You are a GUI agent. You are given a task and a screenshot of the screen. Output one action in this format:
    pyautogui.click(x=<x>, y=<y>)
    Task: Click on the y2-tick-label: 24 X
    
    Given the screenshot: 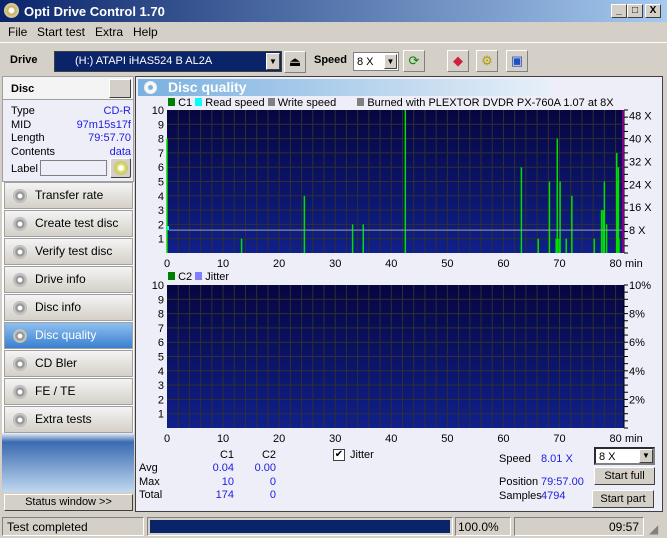 What is the action you would take?
    pyautogui.click(x=640, y=185)
    